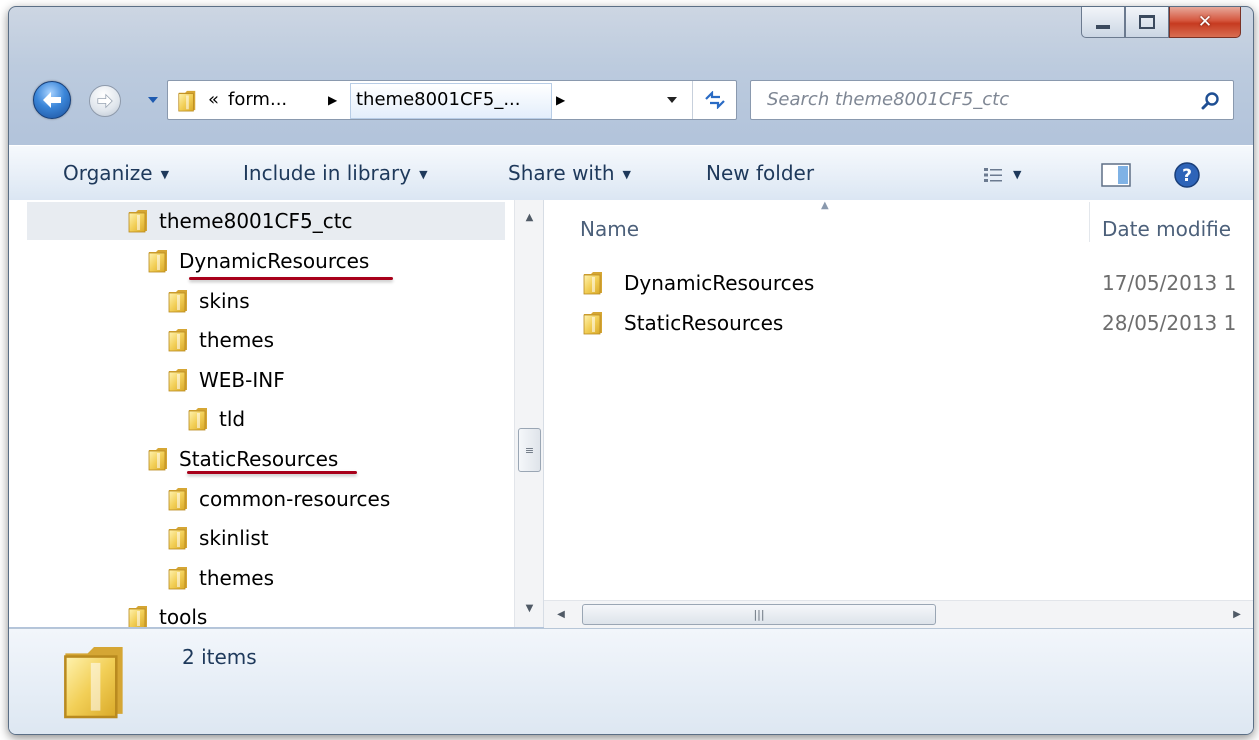 This screenshot has width=1259, height=740. I want to click on tree-item-label: StaticResources, so click(259, 459).